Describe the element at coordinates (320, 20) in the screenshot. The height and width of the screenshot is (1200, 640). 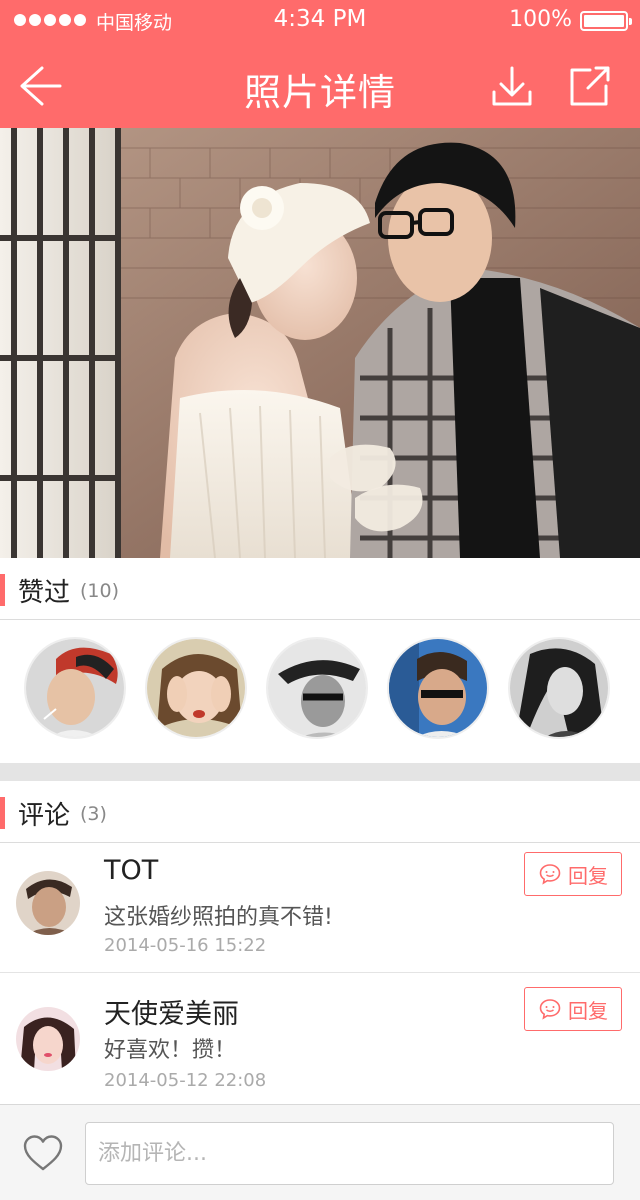
I see `status-bar: 中国移动 4:34 PM 100%` at that location.